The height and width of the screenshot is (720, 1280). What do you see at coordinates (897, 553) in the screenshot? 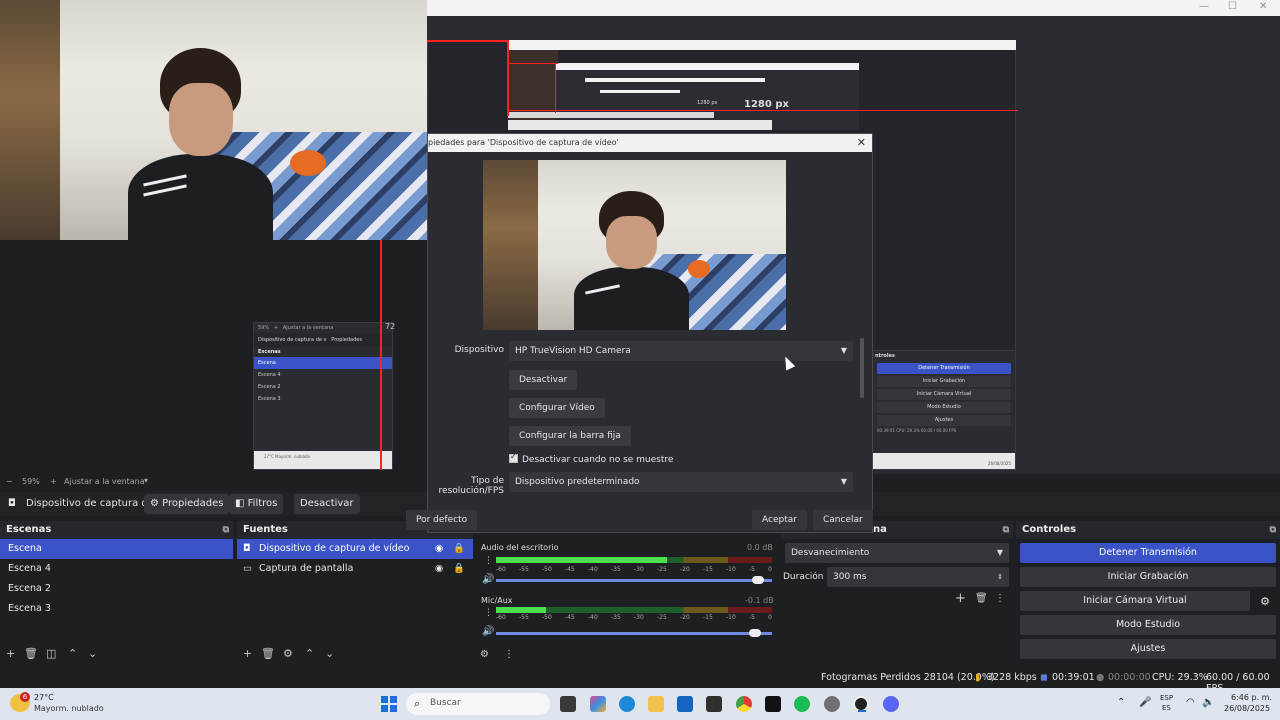
I see `transition-select: Desvanecimiento ▼` at bounding box center [897, 553].